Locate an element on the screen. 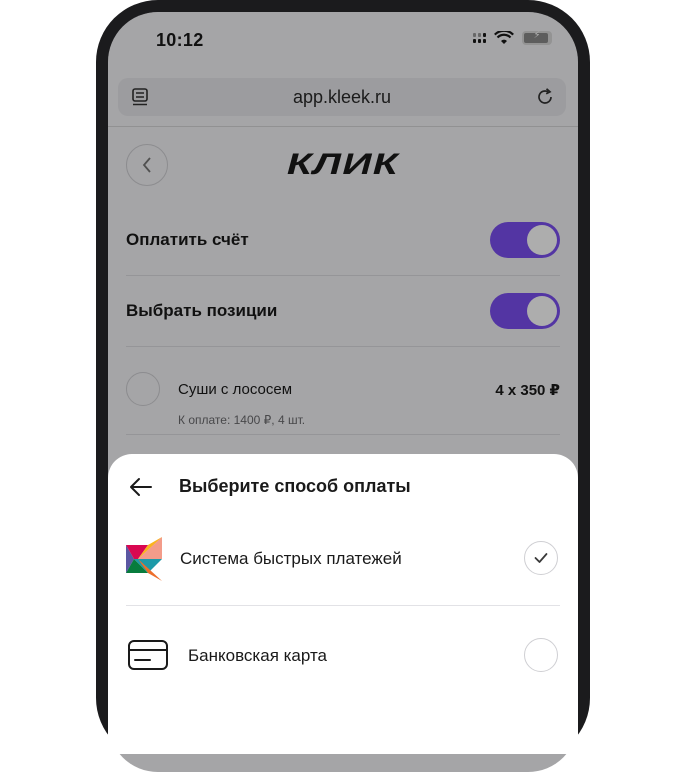 The height and width of the screenshot is (772, 686). reload-icon is located at coordinates (545, 97).